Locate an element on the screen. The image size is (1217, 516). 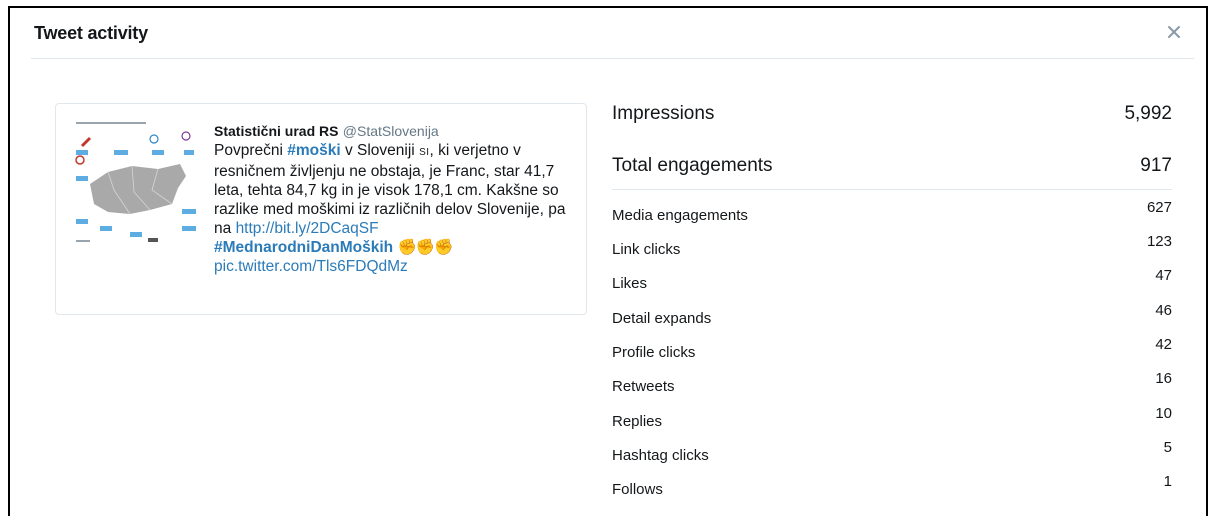
close-icon is located at coordinates (1174, 32).